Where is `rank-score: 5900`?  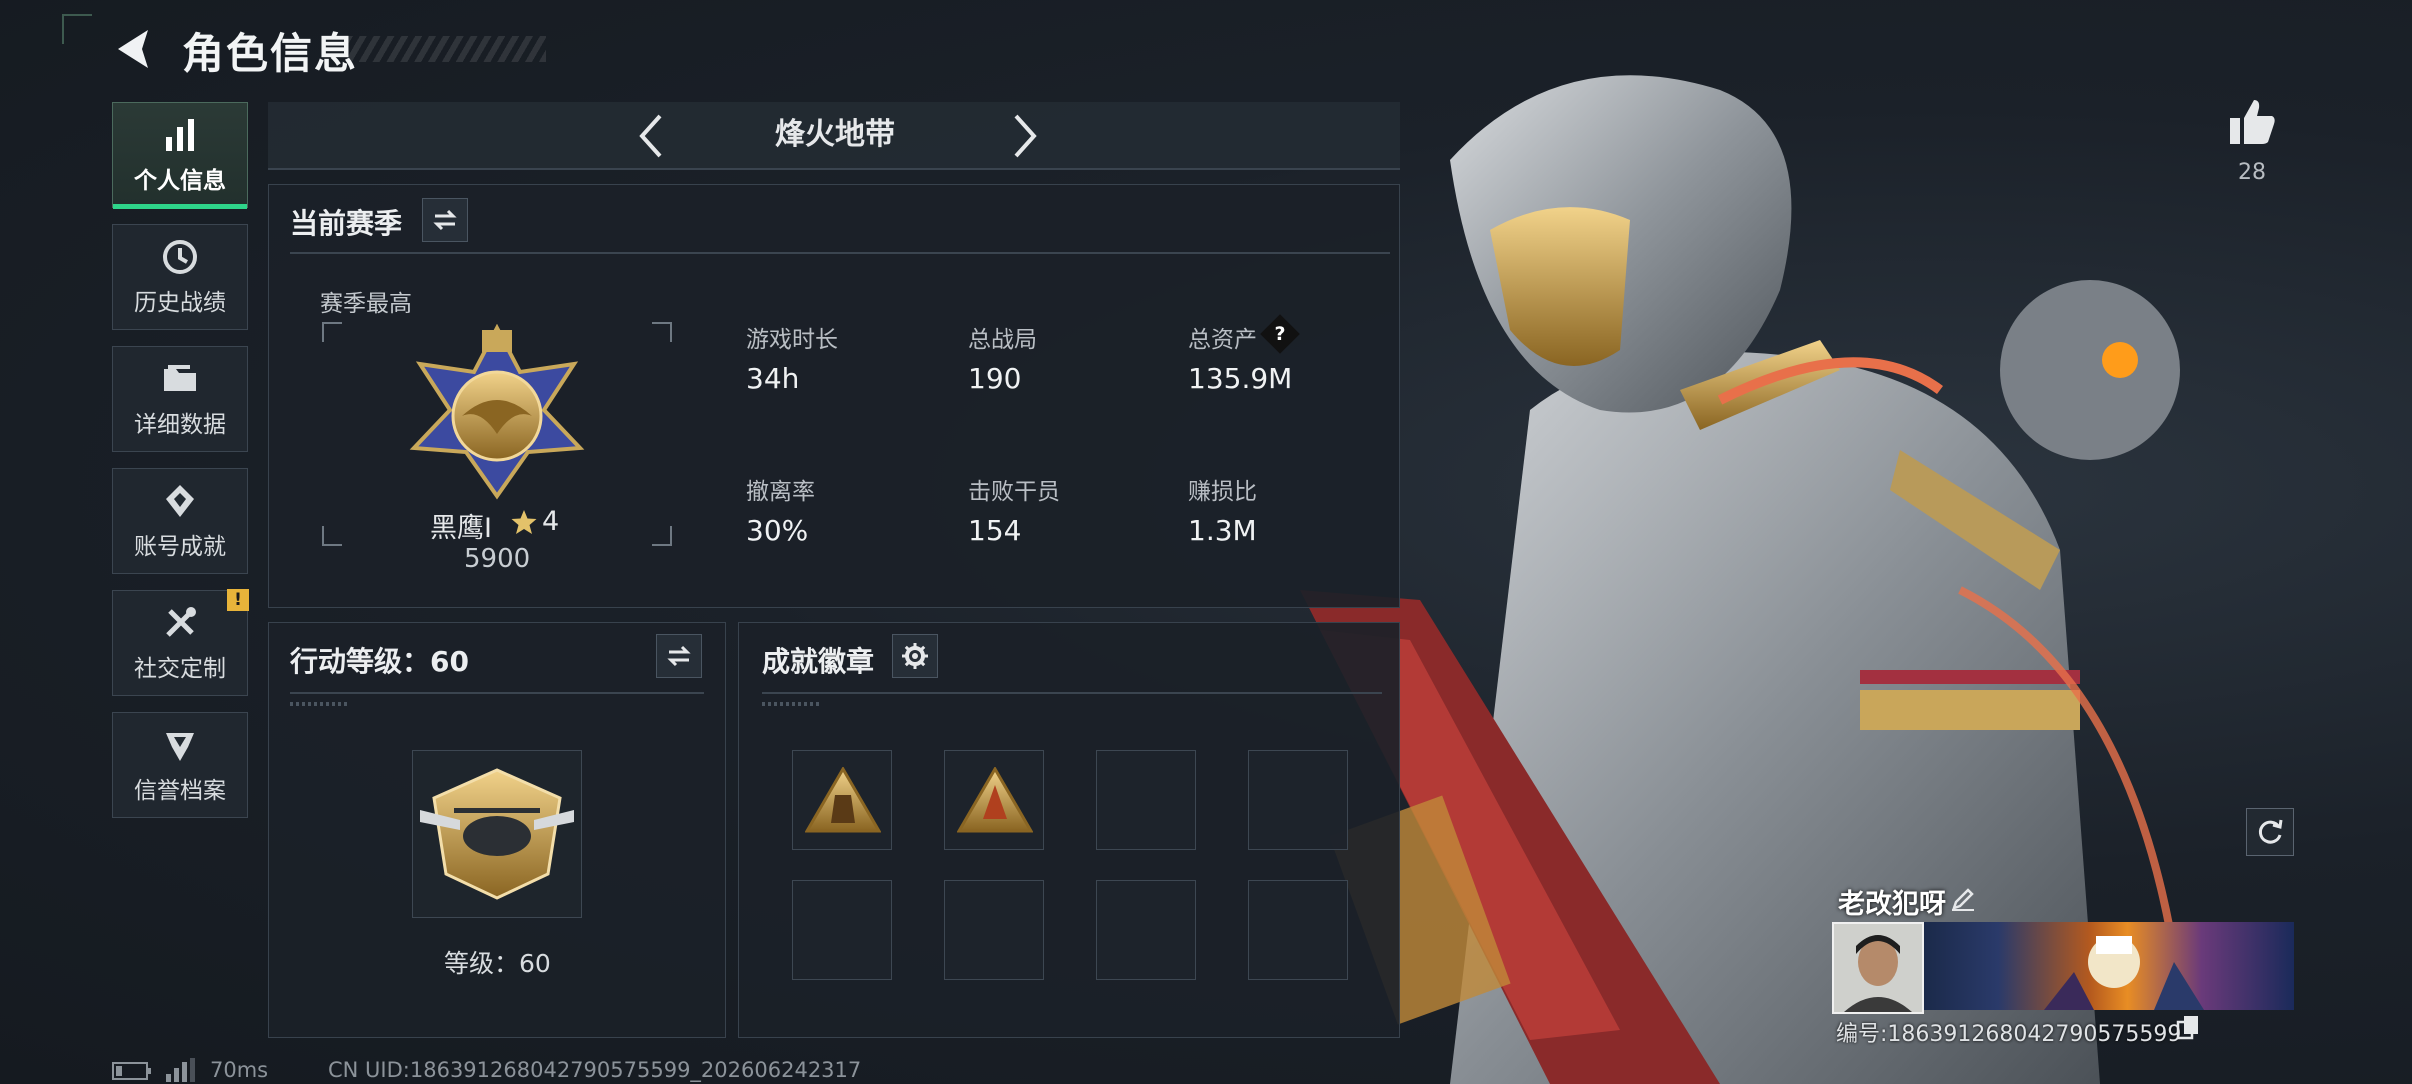 rank-score: 5900 is located at coordinates (497, 559).